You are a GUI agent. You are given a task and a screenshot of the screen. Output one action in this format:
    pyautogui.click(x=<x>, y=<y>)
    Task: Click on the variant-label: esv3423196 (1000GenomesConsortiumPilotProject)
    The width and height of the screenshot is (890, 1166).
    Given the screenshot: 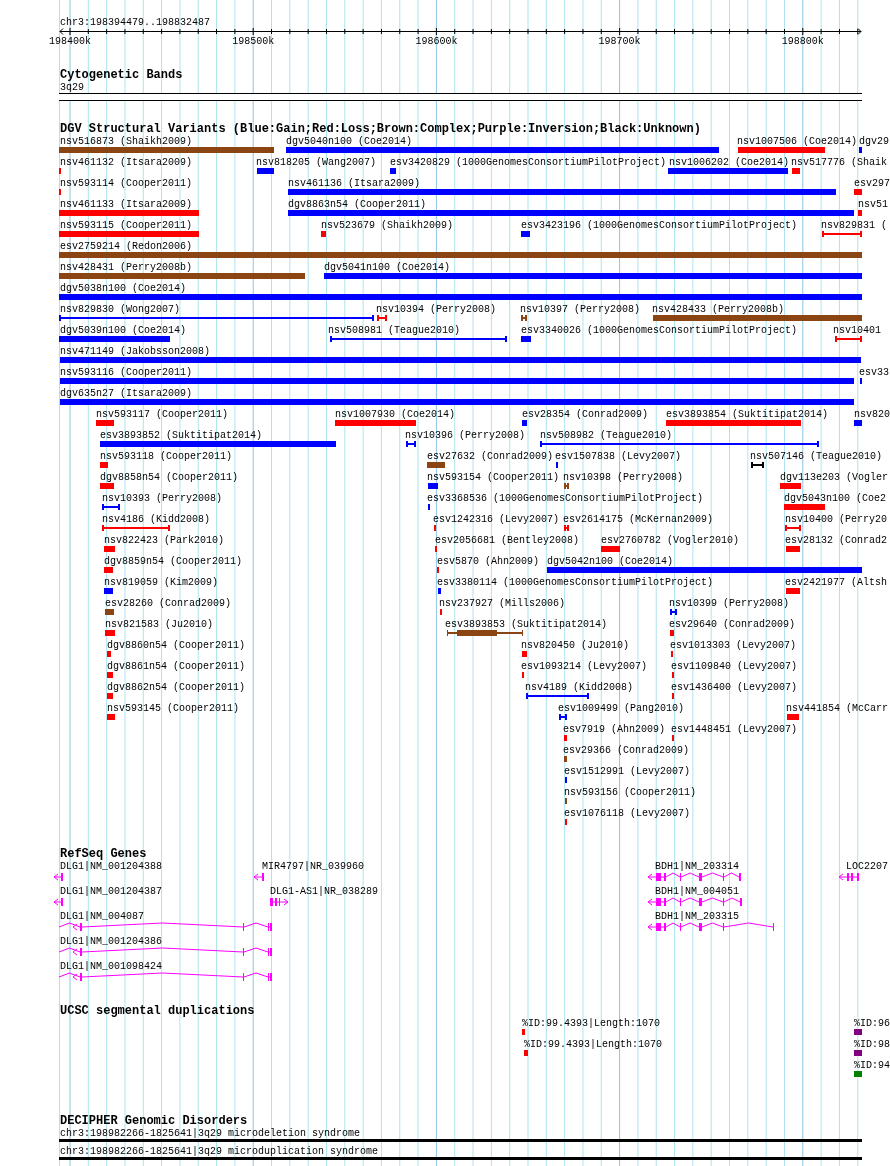 What is the action you would take?
    pyautogui.click(x=659, y=225)
    